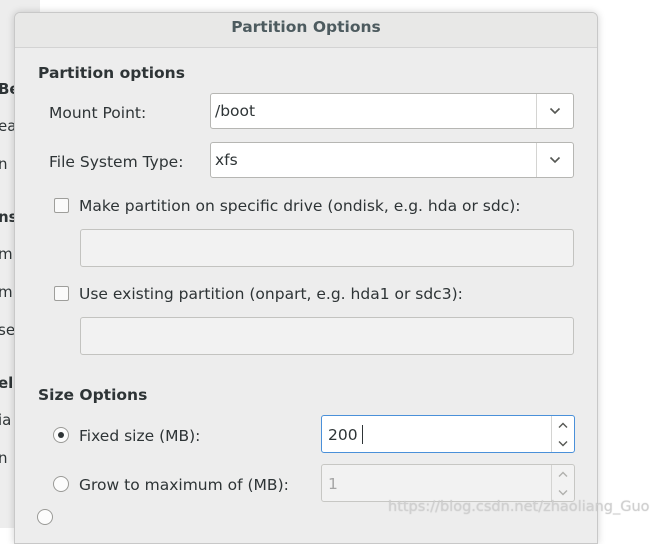  Describe the element at coordinates (448, 483) in the screenshot. I see `grow-to-max-spinner: 1` at that location.